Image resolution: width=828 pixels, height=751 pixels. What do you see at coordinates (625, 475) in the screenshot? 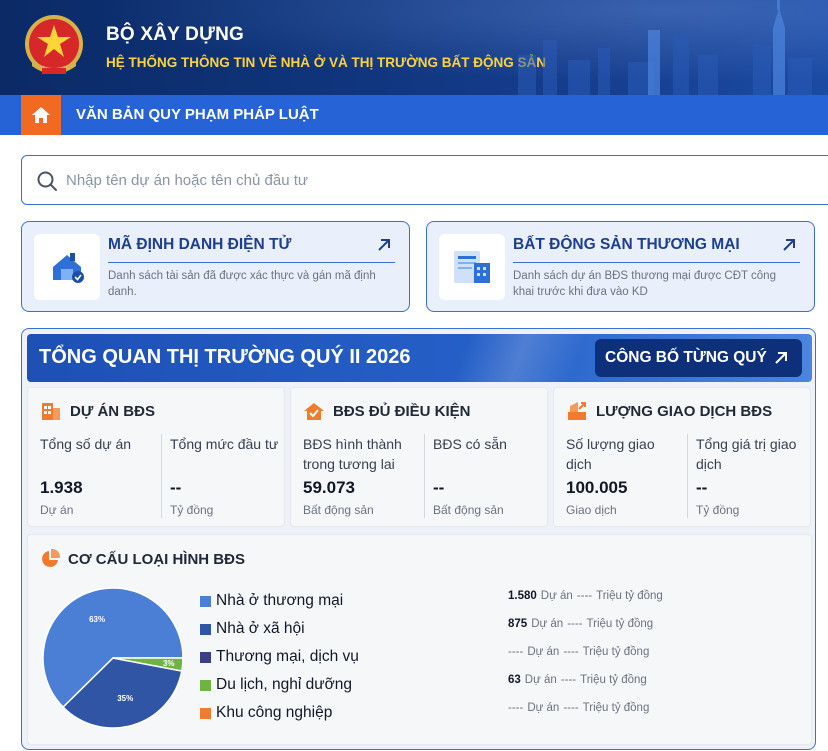
I see `stat-column: Số lượng giao dịch 100.005 Giao dịch` at bounding box center [625, 475].